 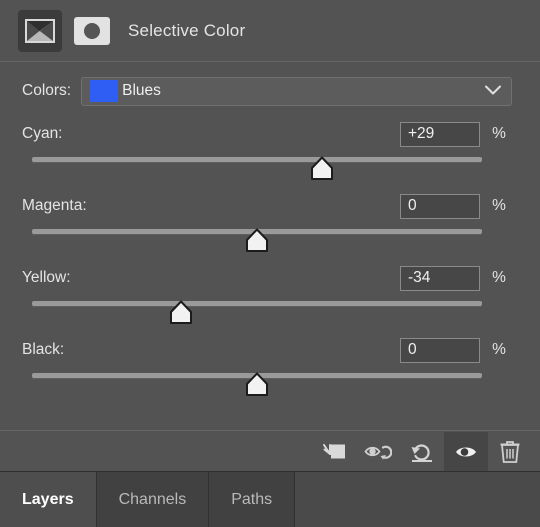 I want to click on panel-tabs: Layers Channels Paths, so click(x=270, y=499).